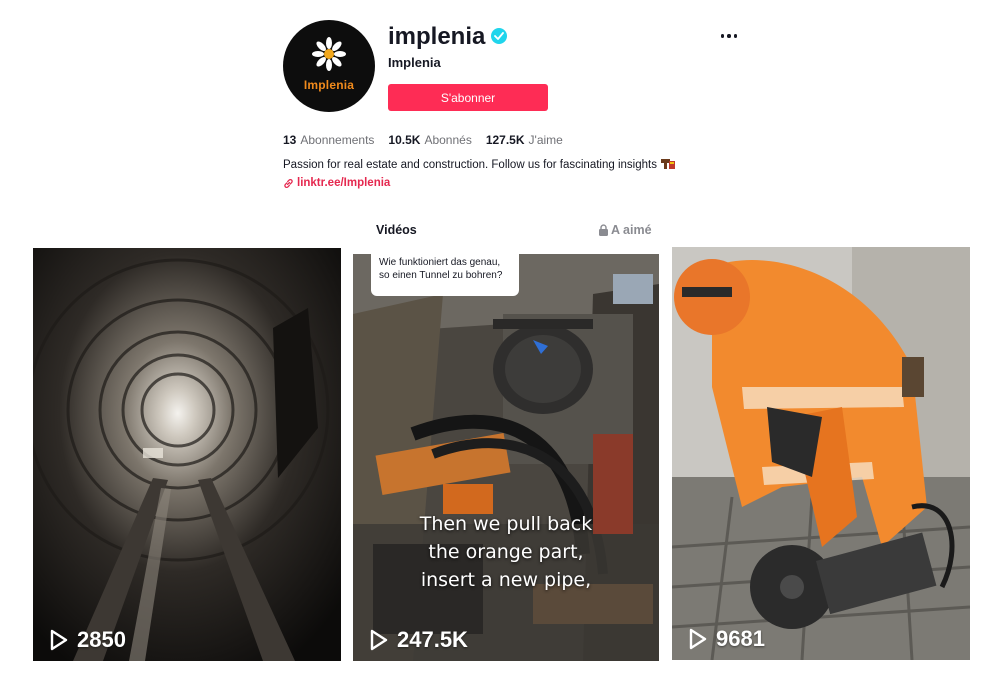 The image size is (1005, 683). I want to click on view-count-text: 9681, so click(740, 638).